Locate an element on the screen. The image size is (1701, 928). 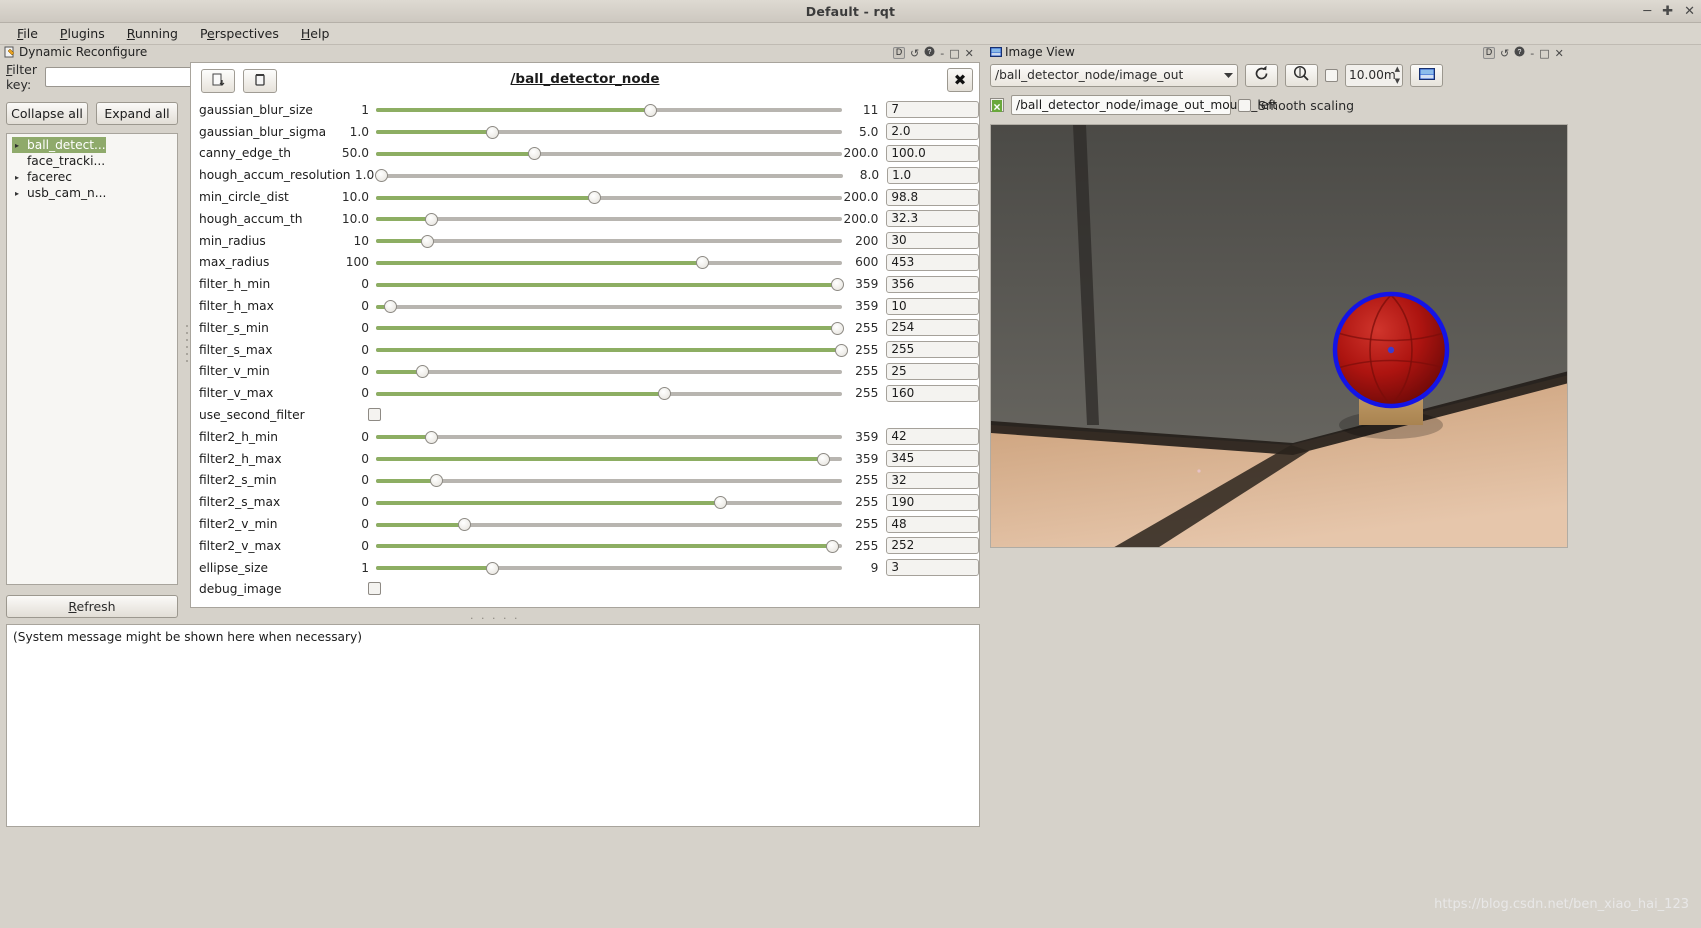
refresh-topics-button is located at coordinates (1261, 75).